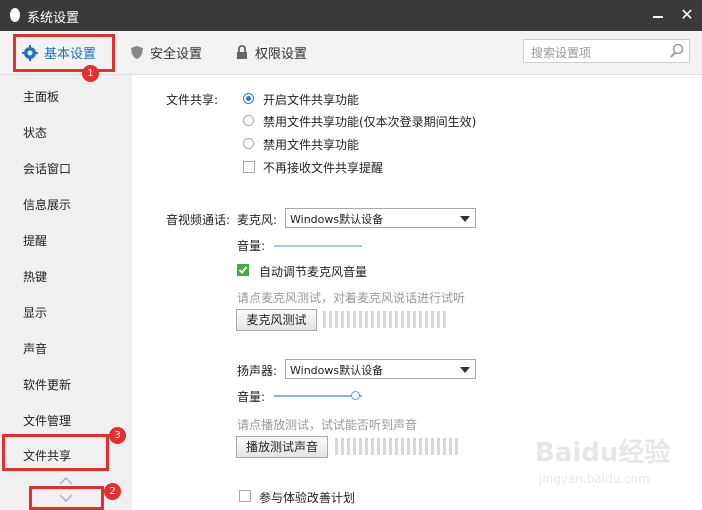  What do you see at coordinates (245, 496) in the screenshot?
I see `checkbox-improve-plan` at bounding box center [245, 496].